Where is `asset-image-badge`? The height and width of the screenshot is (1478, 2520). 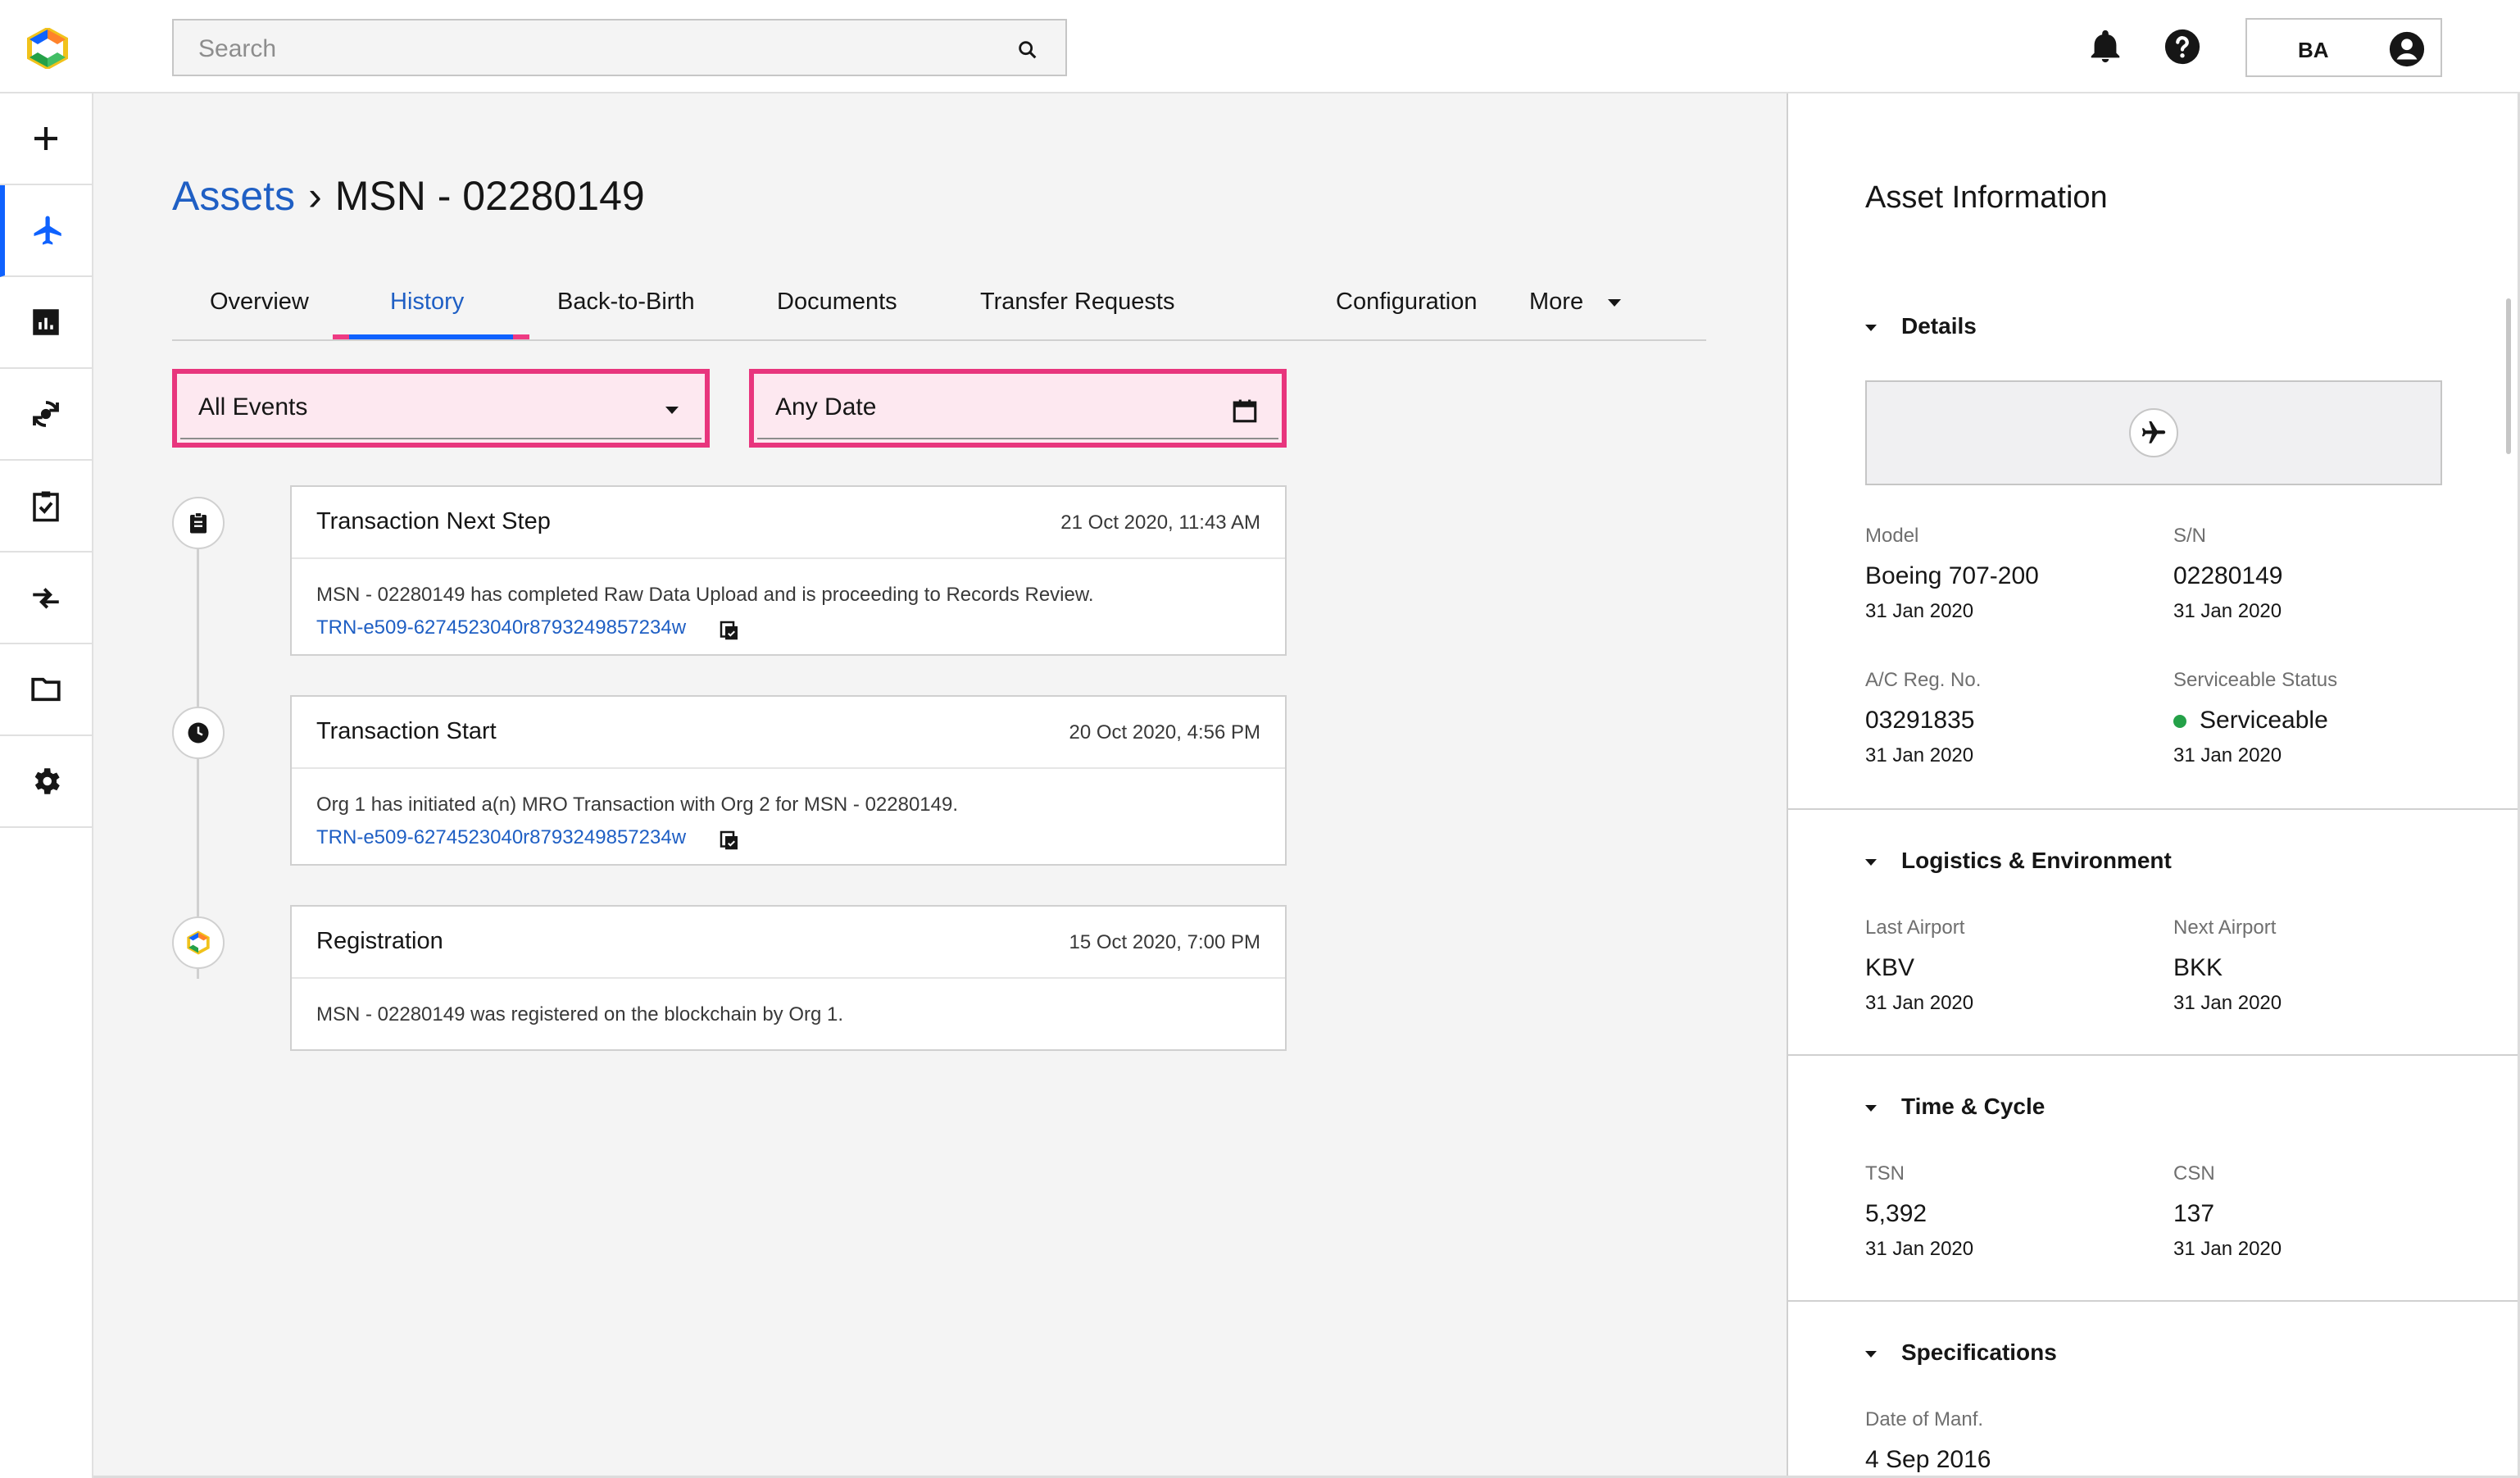 asset-image-badge is located at coordinates (2153, 433).